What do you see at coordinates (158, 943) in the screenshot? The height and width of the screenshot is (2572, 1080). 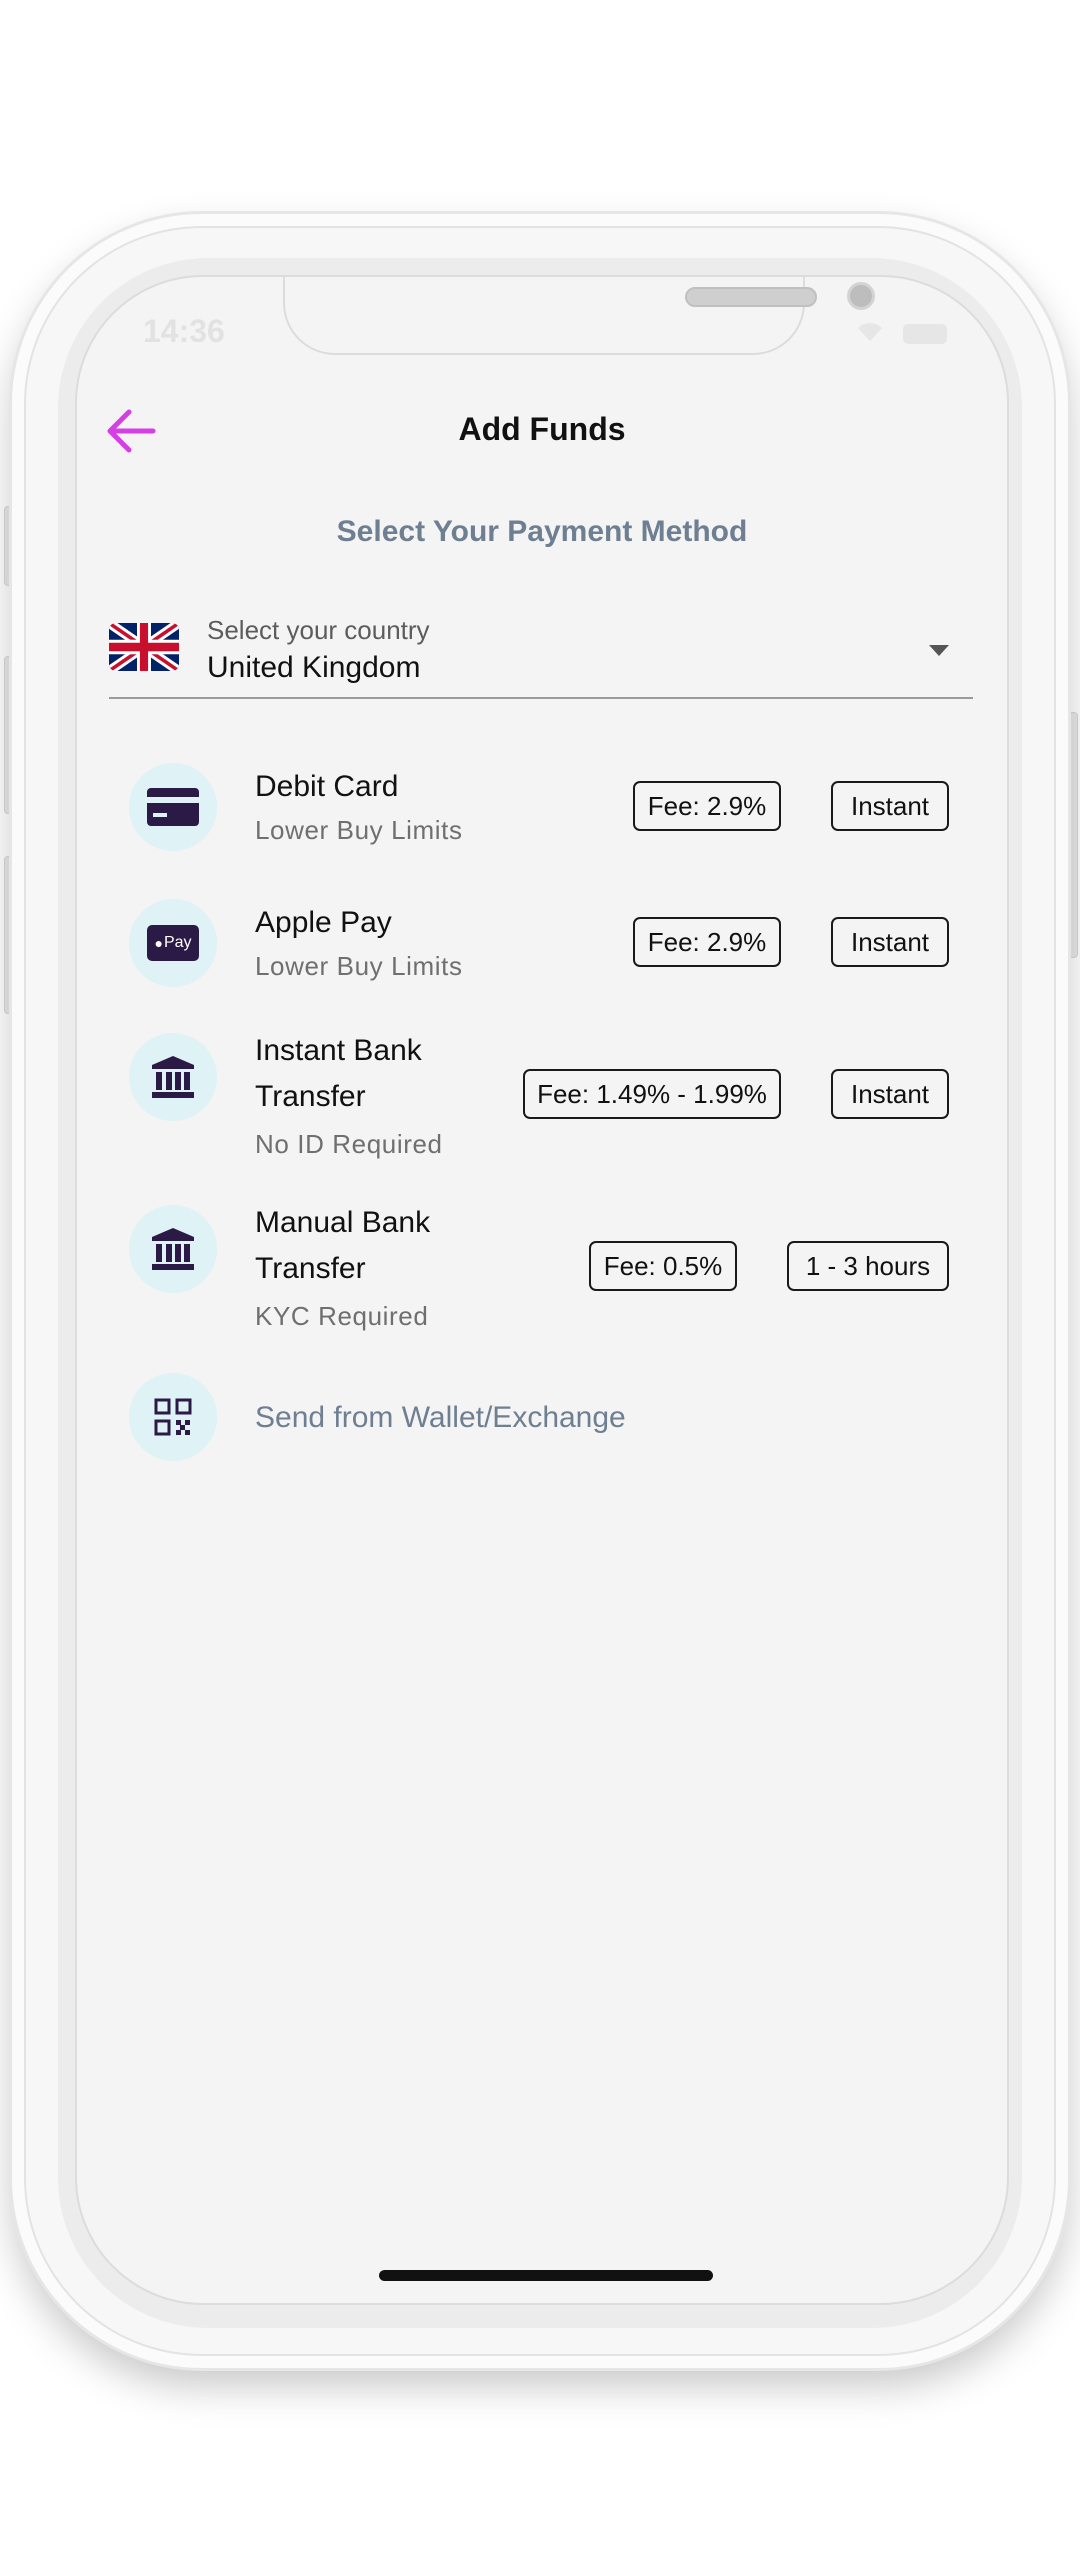 I see `apple-logo-icon: ●` at bounding box center [158, 943].